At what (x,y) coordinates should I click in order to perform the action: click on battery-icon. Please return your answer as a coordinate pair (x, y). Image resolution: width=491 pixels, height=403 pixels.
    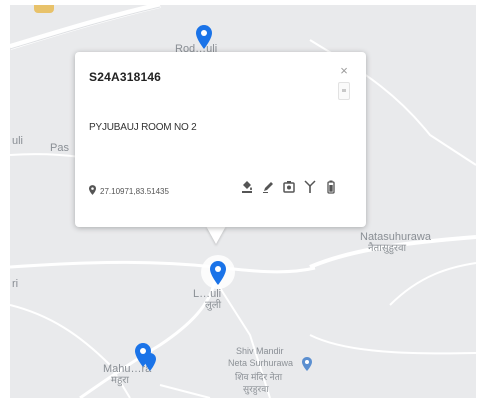
    Looking at the image, I should click on (331, 187).